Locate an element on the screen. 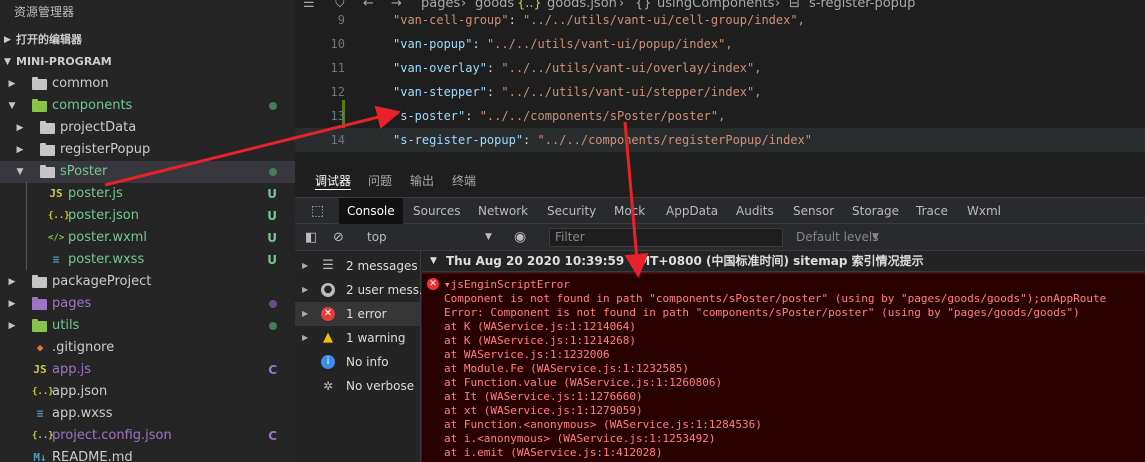  tree-file: ≡ app.wxss is located at coordinates (147, 414).